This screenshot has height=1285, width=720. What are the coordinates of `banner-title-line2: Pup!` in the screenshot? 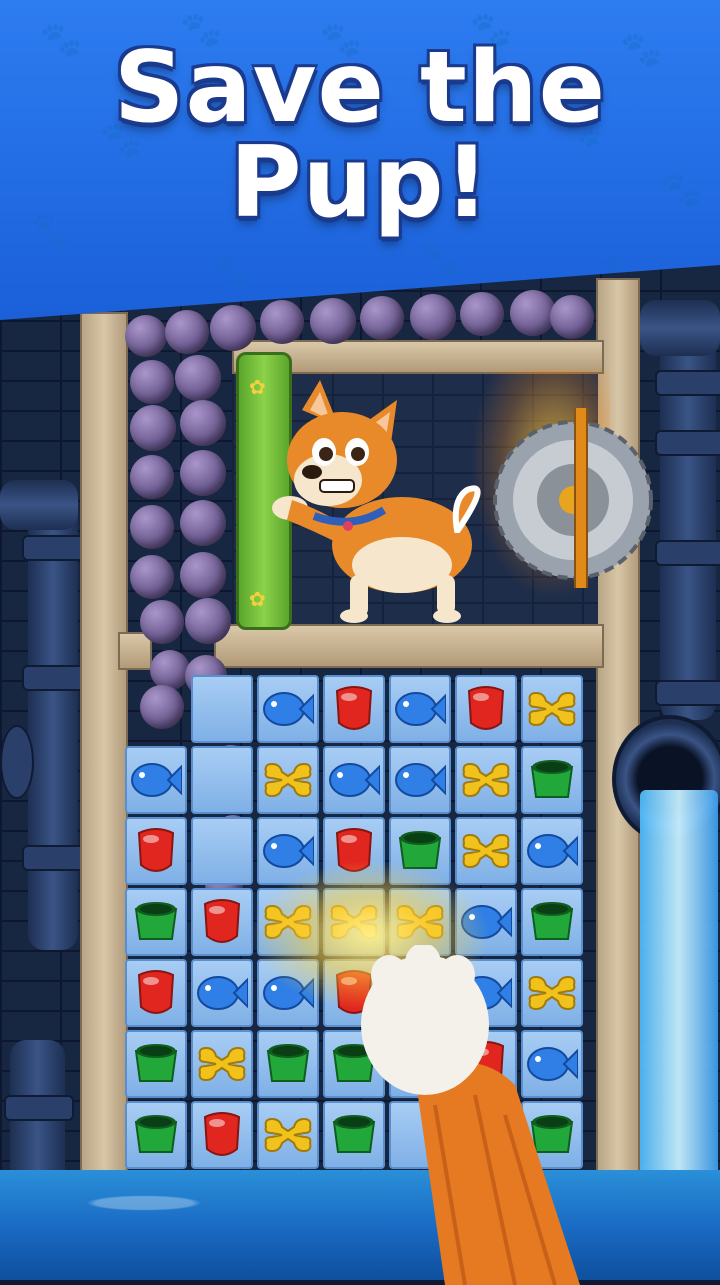 It's located at (360, 183).